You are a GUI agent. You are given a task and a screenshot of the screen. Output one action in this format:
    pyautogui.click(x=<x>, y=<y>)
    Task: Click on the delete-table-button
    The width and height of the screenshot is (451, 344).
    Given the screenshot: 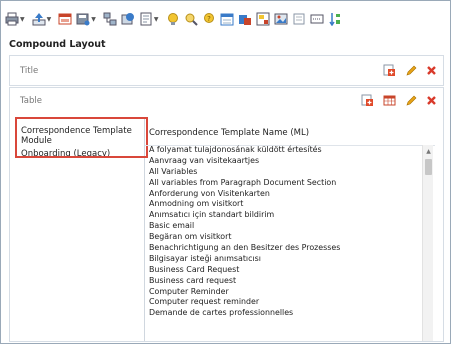 What is the action you would take?
    pyautogui.click(x=431, y=100)
    